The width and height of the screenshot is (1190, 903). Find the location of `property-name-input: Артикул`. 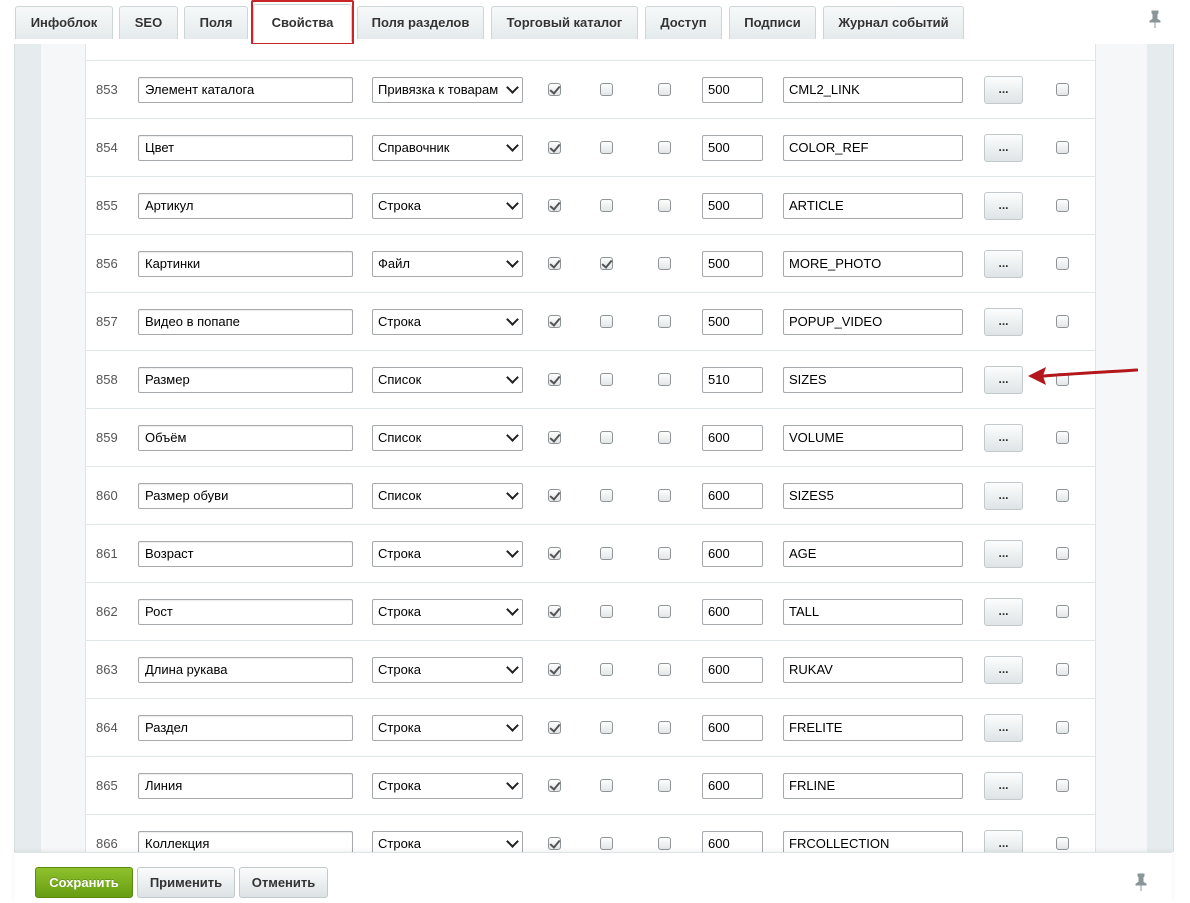

property-name-input: Артикул is located at coordinates (245, 206).